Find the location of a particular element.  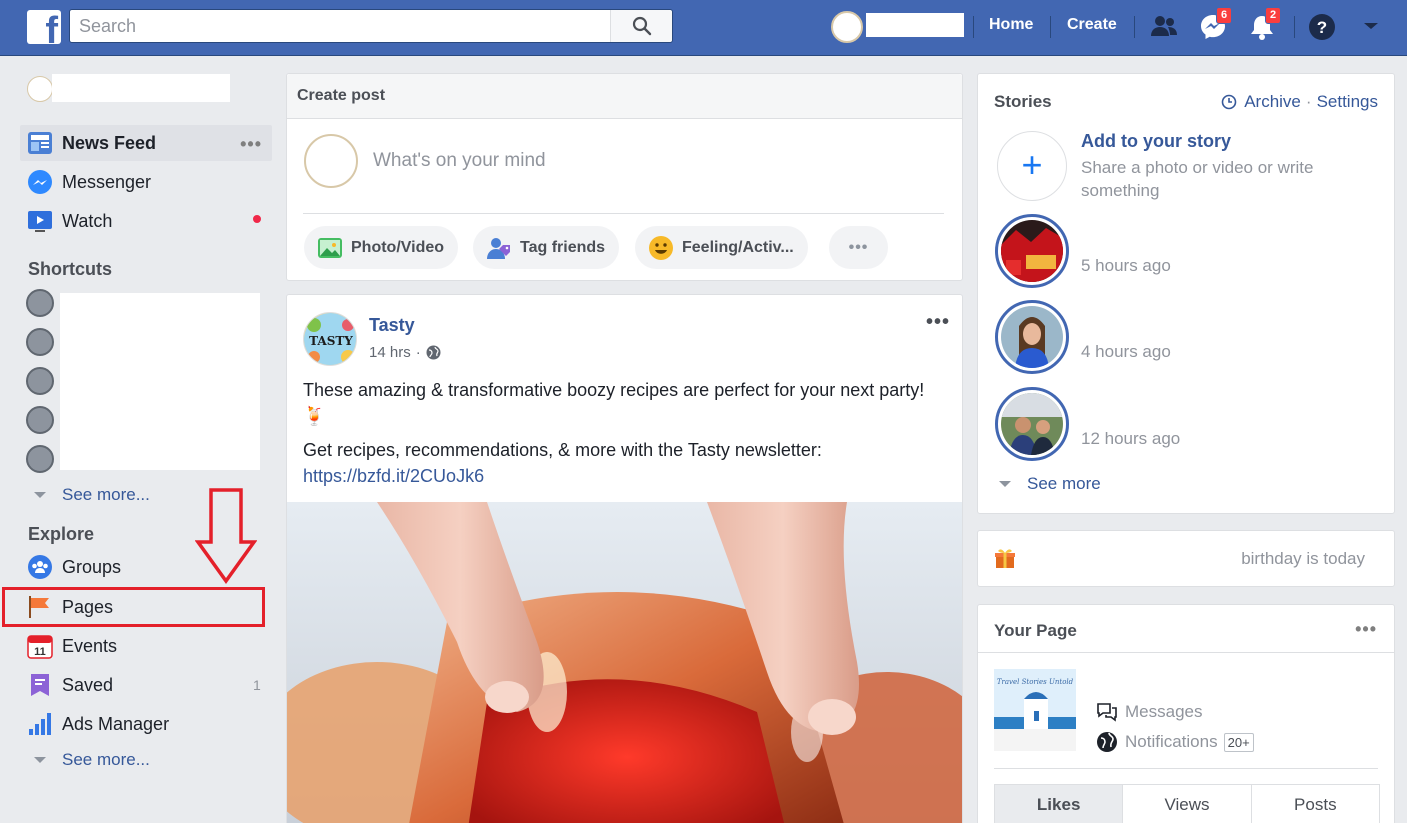

story-time: 12 hours ago is located at coordinates (1131, 438).